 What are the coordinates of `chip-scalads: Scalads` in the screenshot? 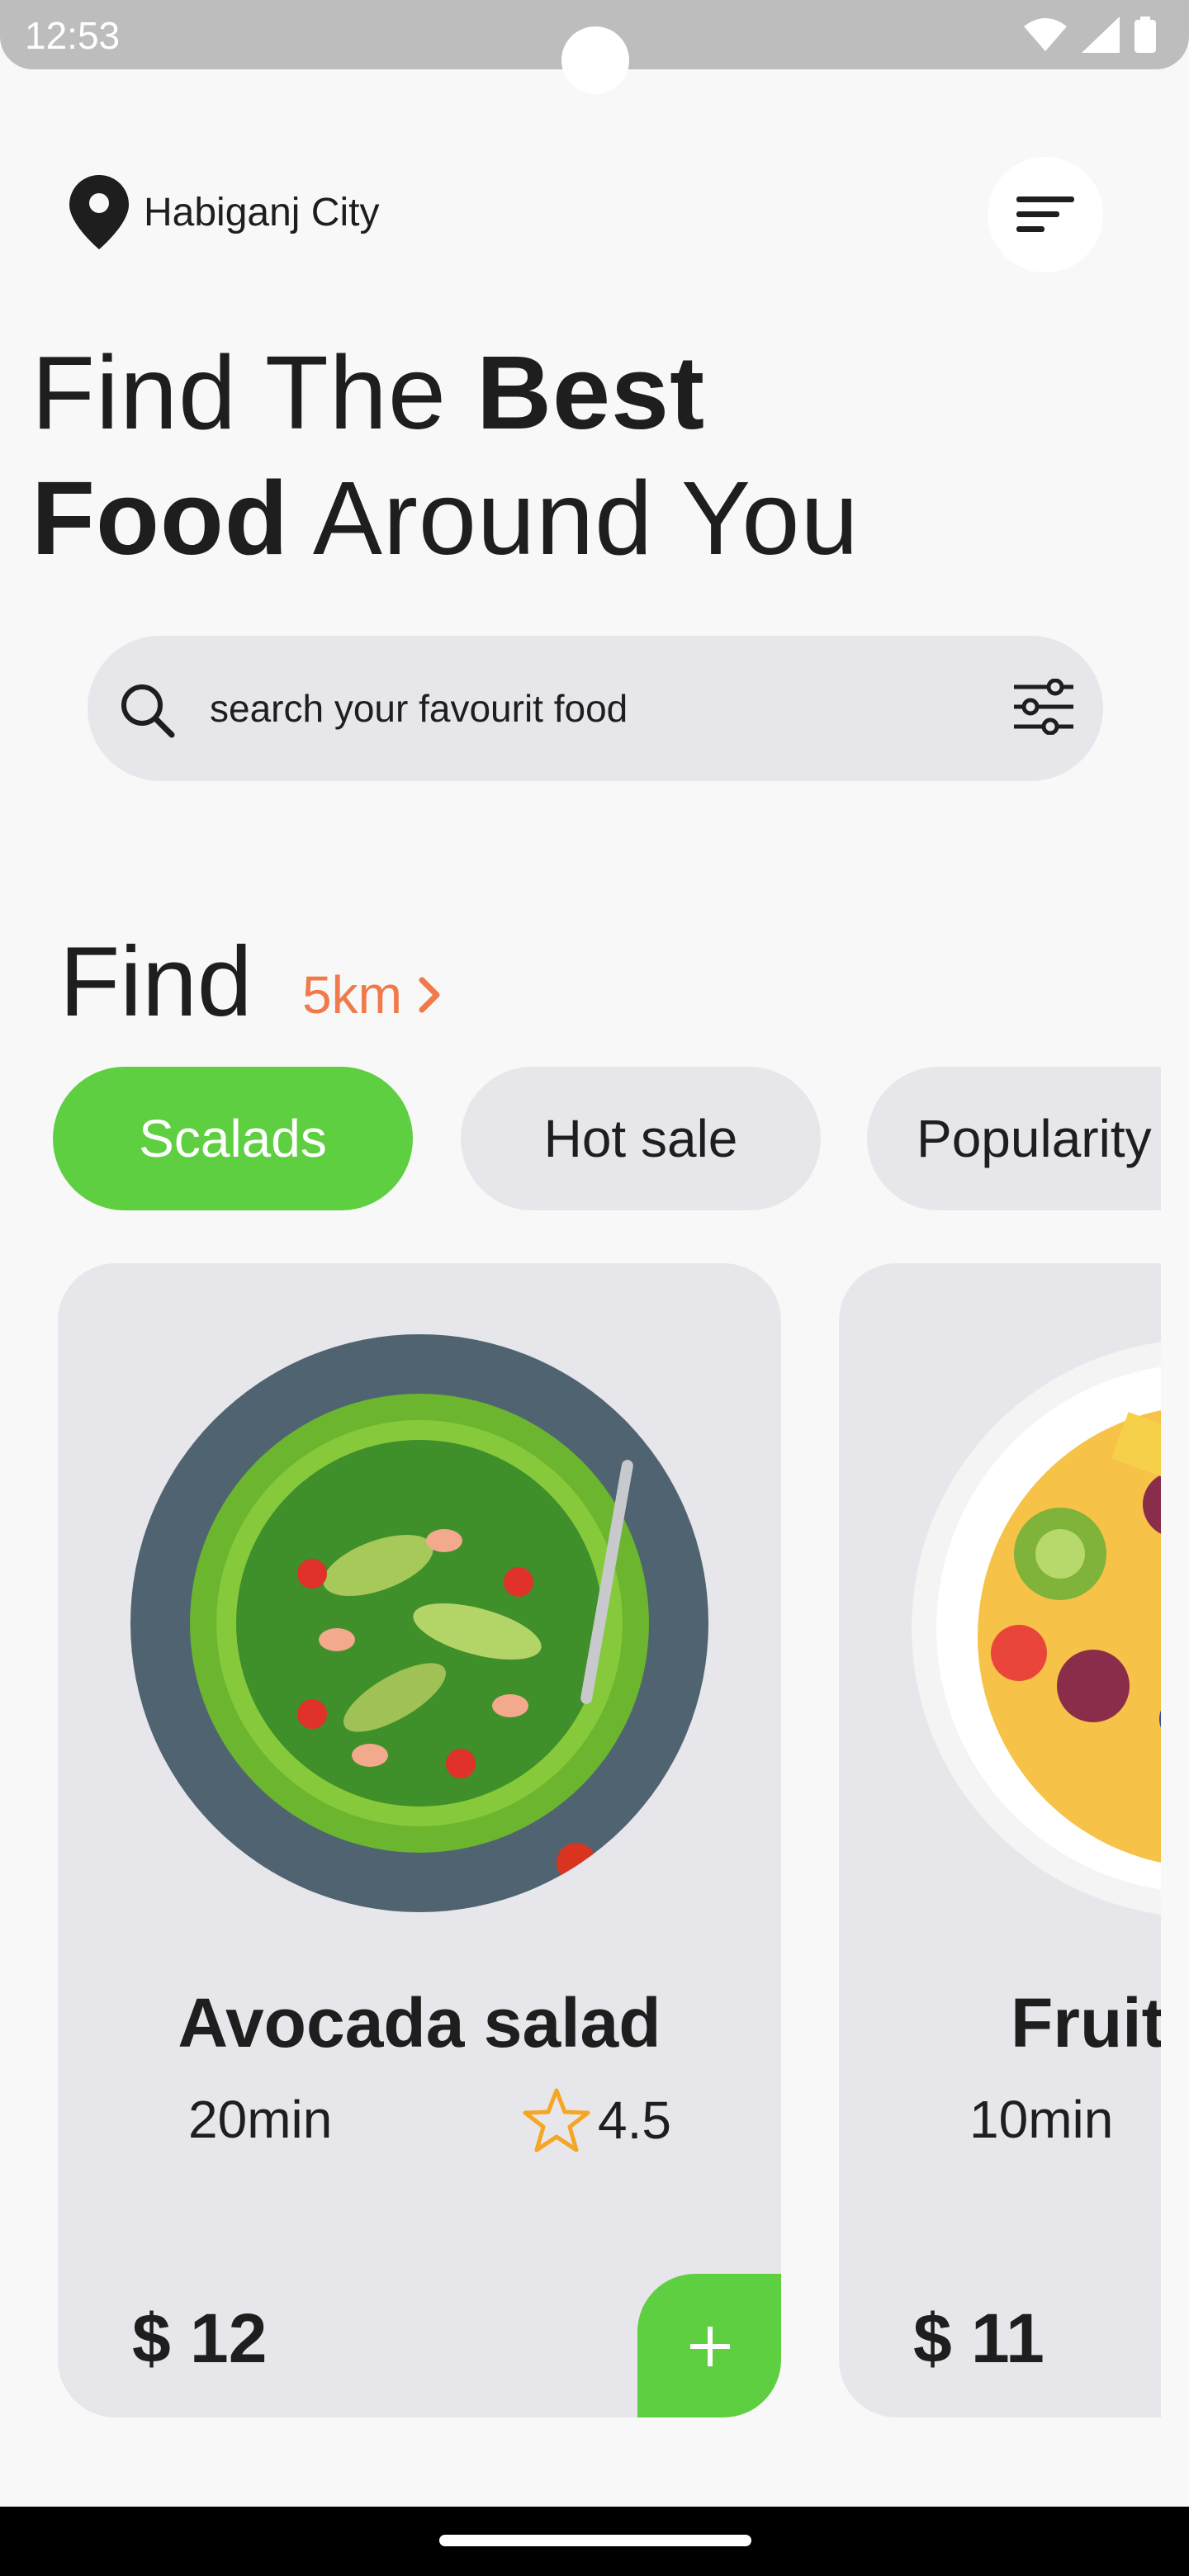 It's located at (233, 1138).